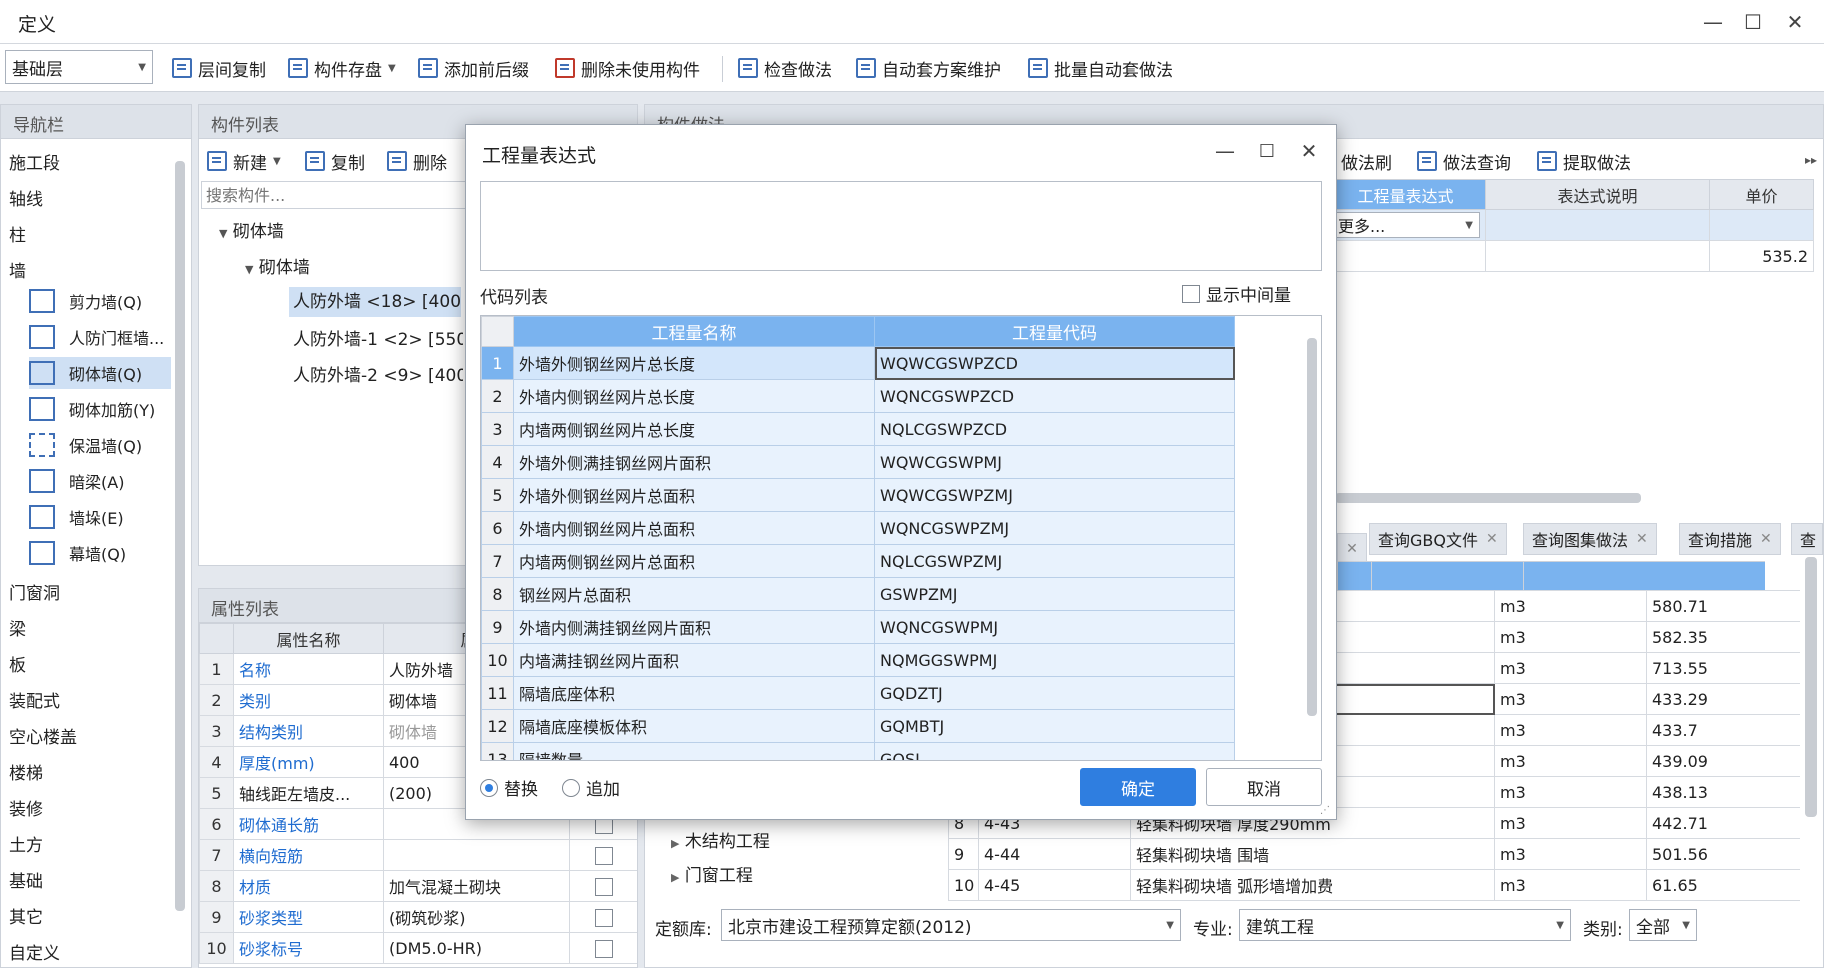 The width and height of the screenshot is (1824, 968). Describe the element at coordinates (1191, 293) in the screenshot. I see `checkbox-box` at that location.